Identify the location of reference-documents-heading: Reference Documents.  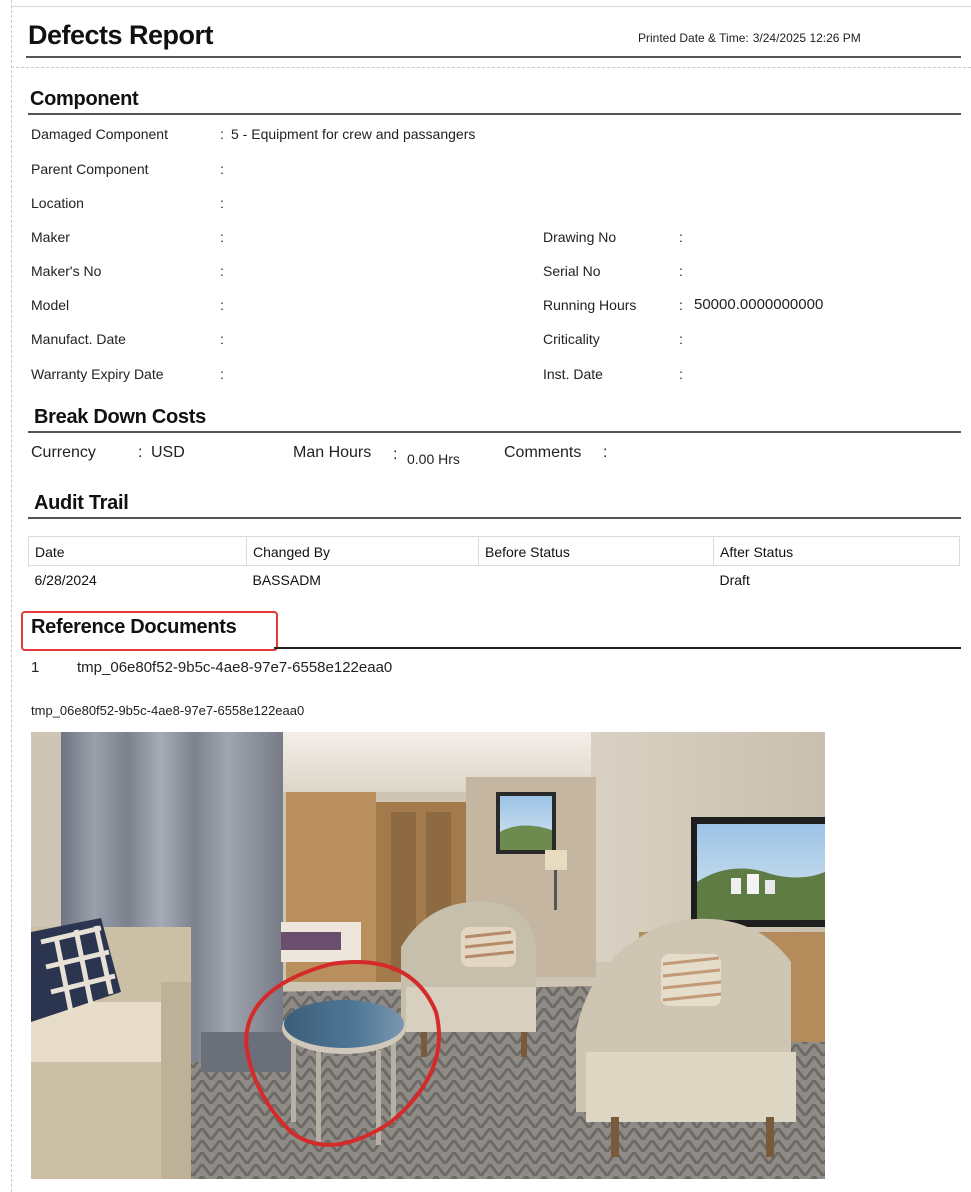
(134, 627).